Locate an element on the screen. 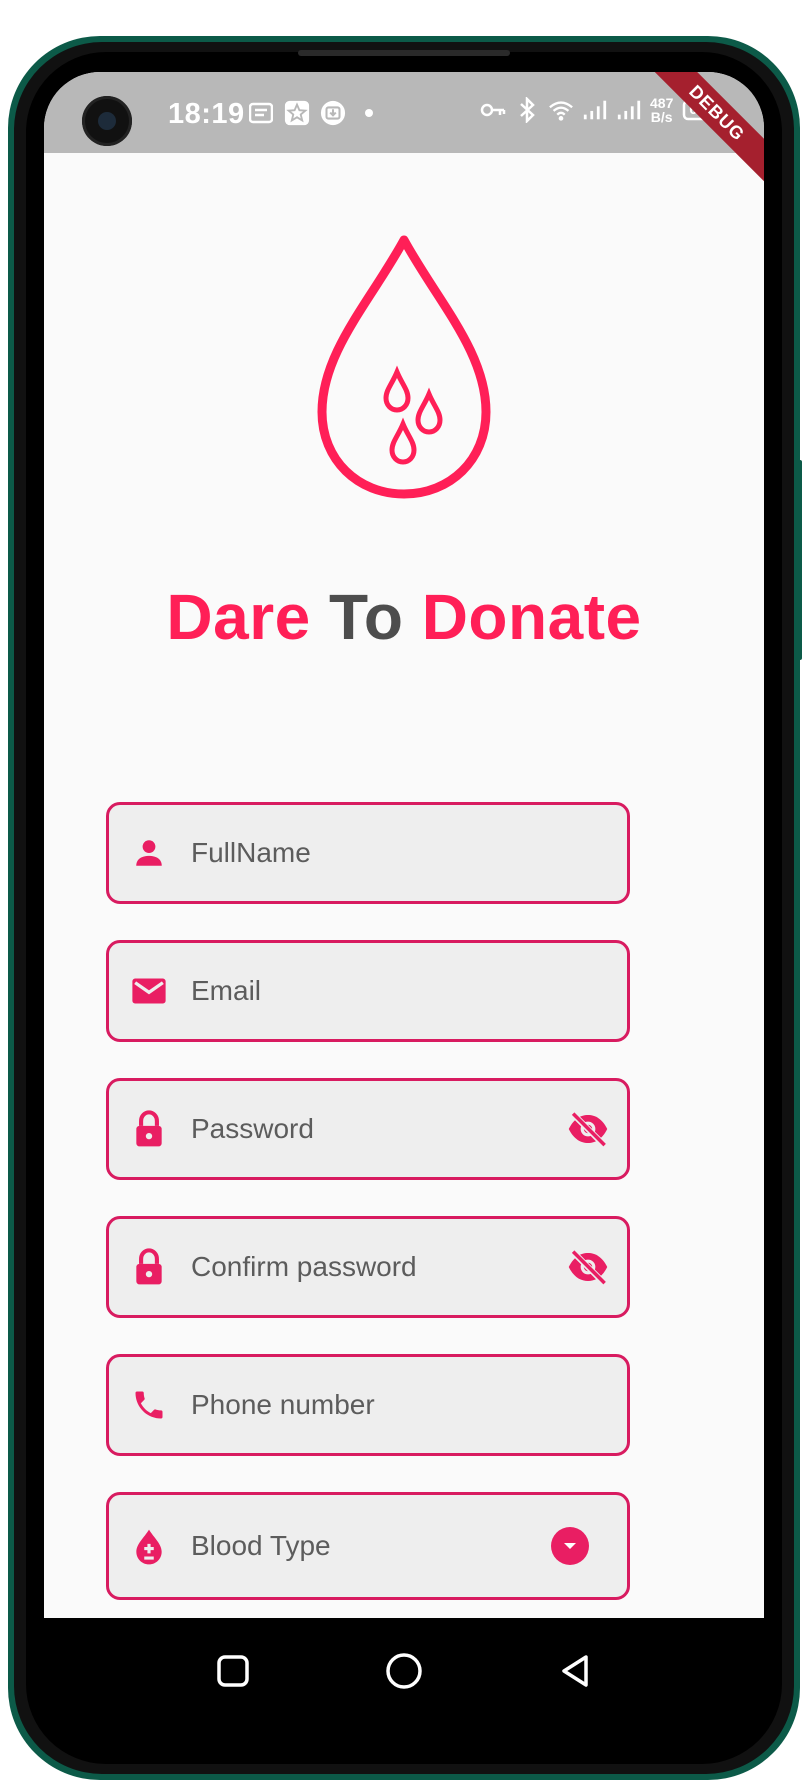 This screenshot has width=808, height=1786. fullname-field is located at coordinates (368, 853).